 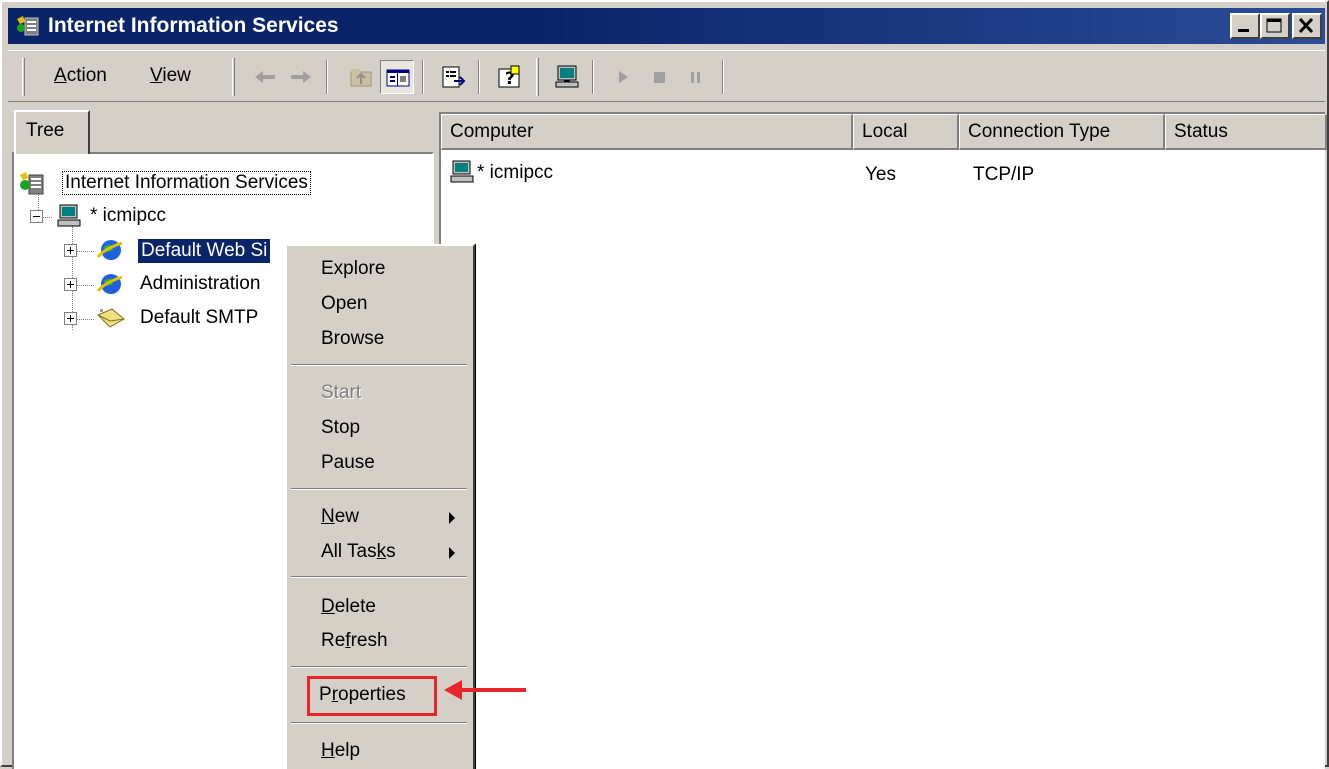 I want to click on close-button, so click(x=1307, y=26).